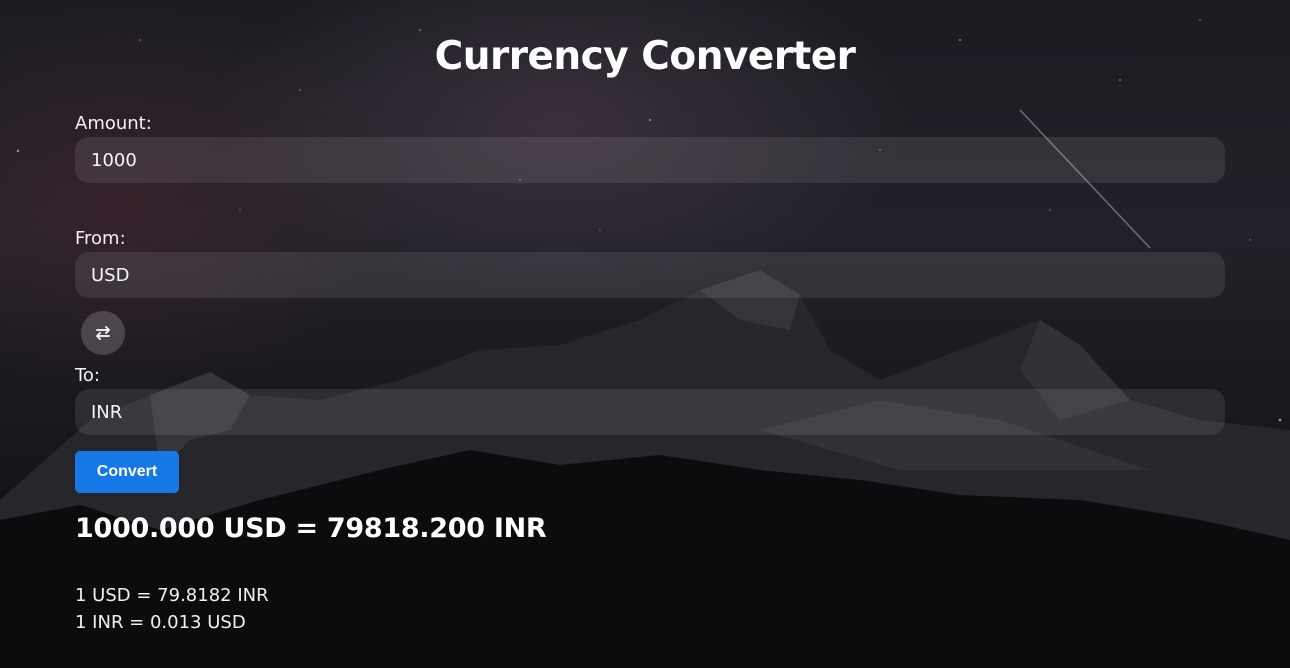 The height and width of the screenshot is (668, 1290). I want to click on amount-label: Amount:, so click(113, 123).